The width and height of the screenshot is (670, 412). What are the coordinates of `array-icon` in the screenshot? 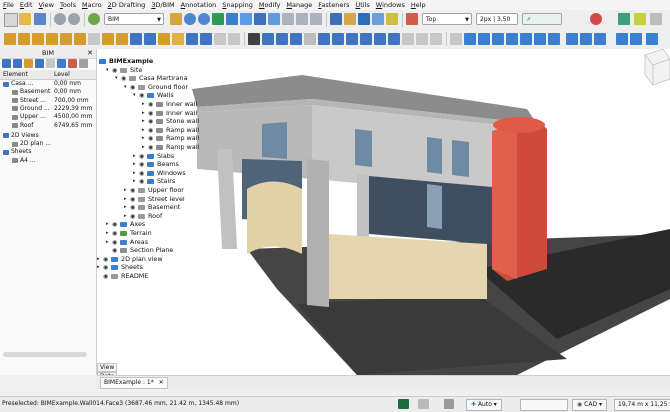 It's located at (422, 39).